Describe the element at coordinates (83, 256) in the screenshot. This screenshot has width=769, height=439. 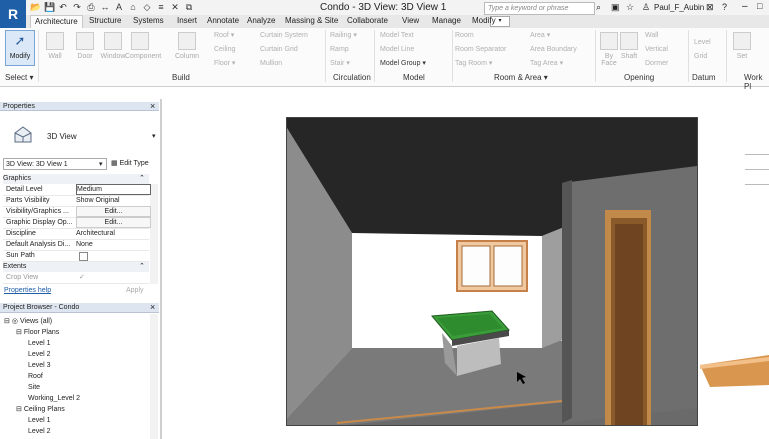
I see `sun-path-checkbox` at that location.